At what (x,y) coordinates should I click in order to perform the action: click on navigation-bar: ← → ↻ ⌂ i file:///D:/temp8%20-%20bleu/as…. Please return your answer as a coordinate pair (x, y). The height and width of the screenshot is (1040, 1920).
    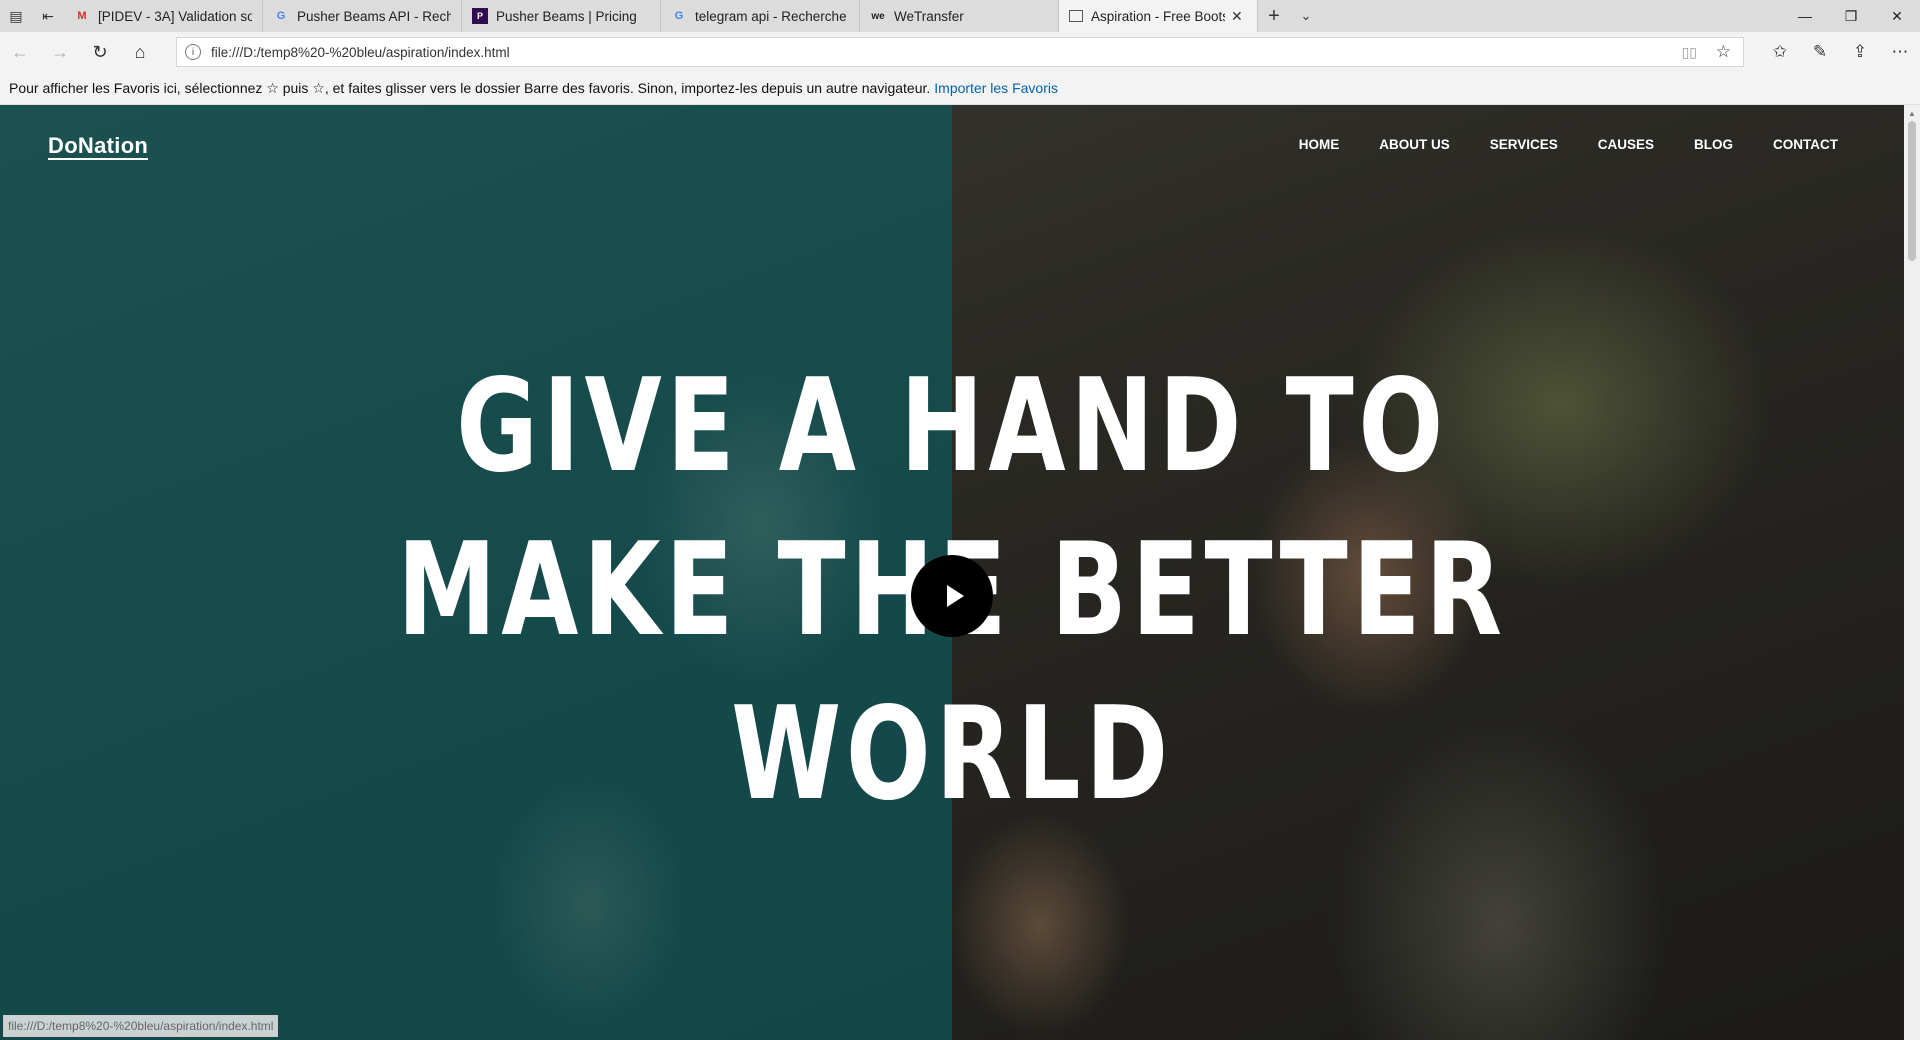
    Looking at the image, I should click on (960, 52).